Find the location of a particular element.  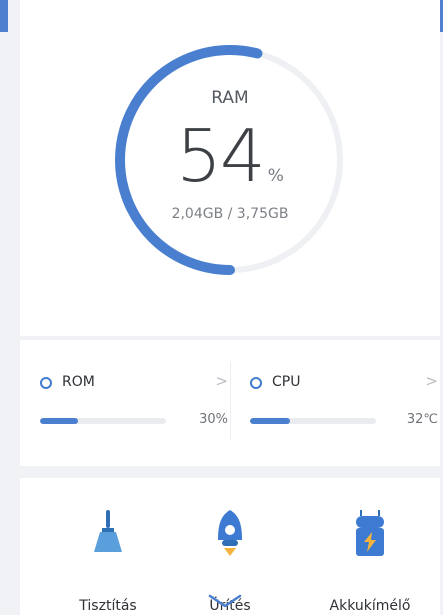

rom-label: ROM is located at coordinates (78, 382).